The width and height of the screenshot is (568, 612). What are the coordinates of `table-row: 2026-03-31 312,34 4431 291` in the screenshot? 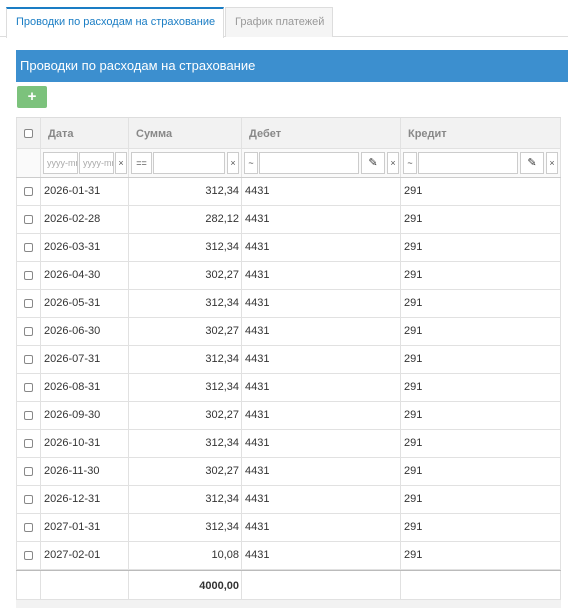 It's located at (288, 248).